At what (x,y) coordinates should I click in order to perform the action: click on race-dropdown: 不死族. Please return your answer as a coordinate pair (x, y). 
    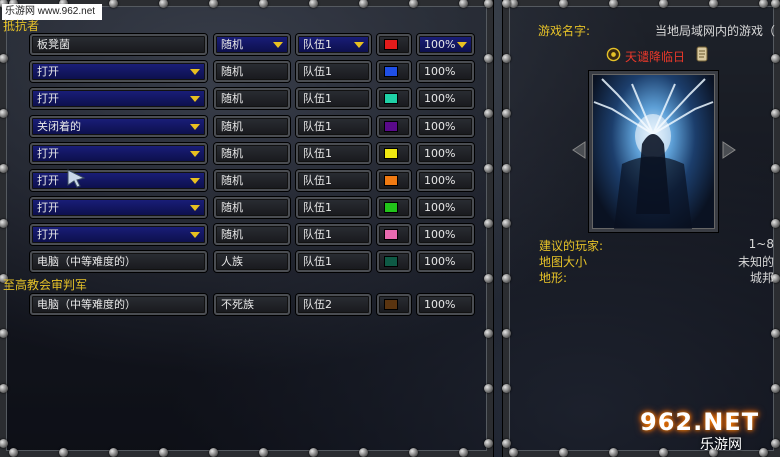
    Looking at the image, I should click on (252, 304).